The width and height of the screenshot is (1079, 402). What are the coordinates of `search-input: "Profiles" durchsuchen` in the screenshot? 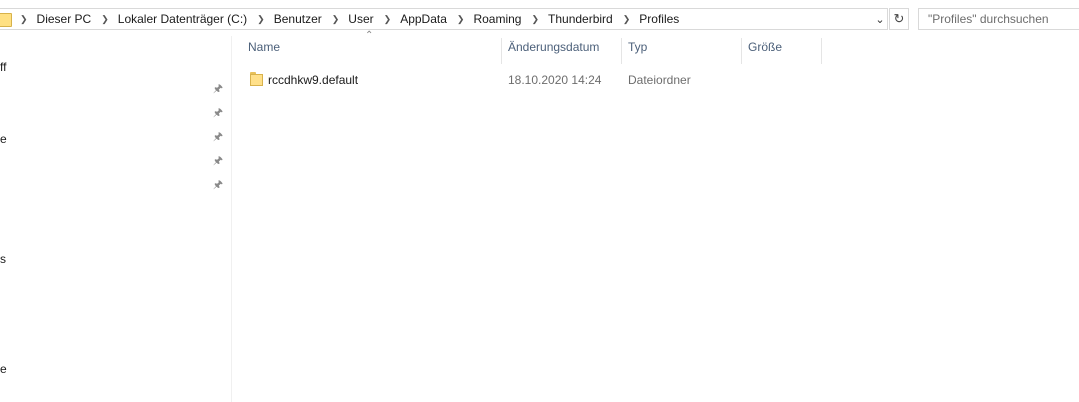 It's located at (998, 19).